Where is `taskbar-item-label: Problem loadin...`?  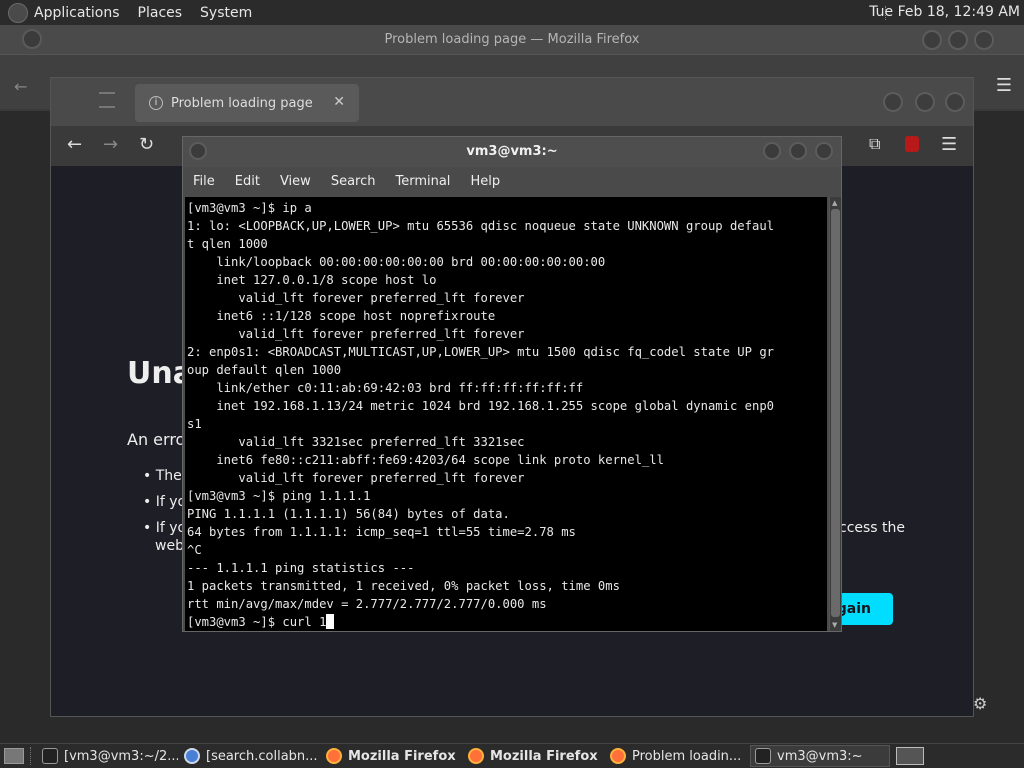 taskbar-item-label: Problem loadin... is located at coordinates (687, 756).